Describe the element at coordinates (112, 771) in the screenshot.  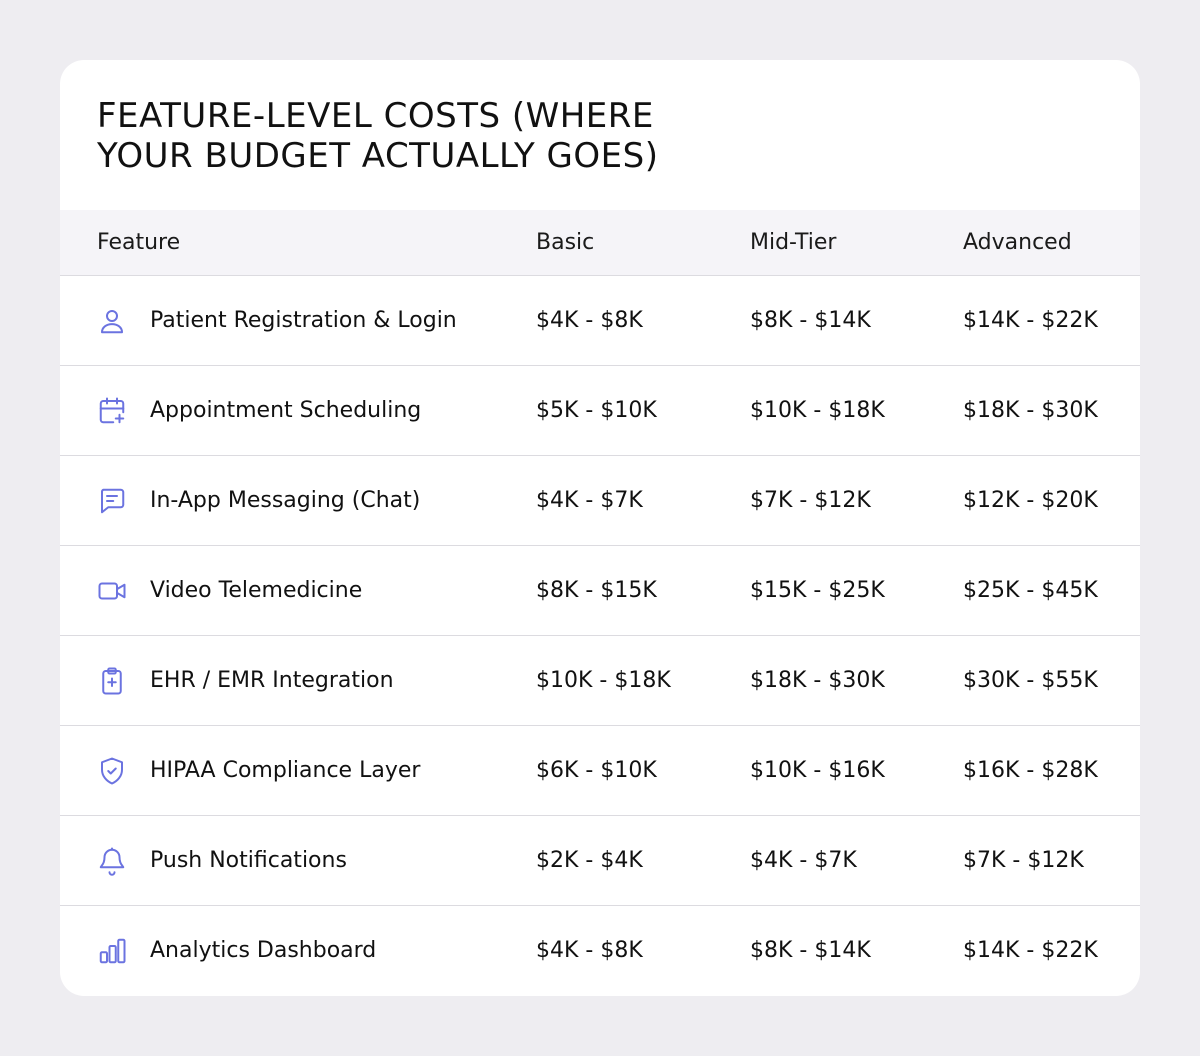
I see `shield-check-icon` at that location.